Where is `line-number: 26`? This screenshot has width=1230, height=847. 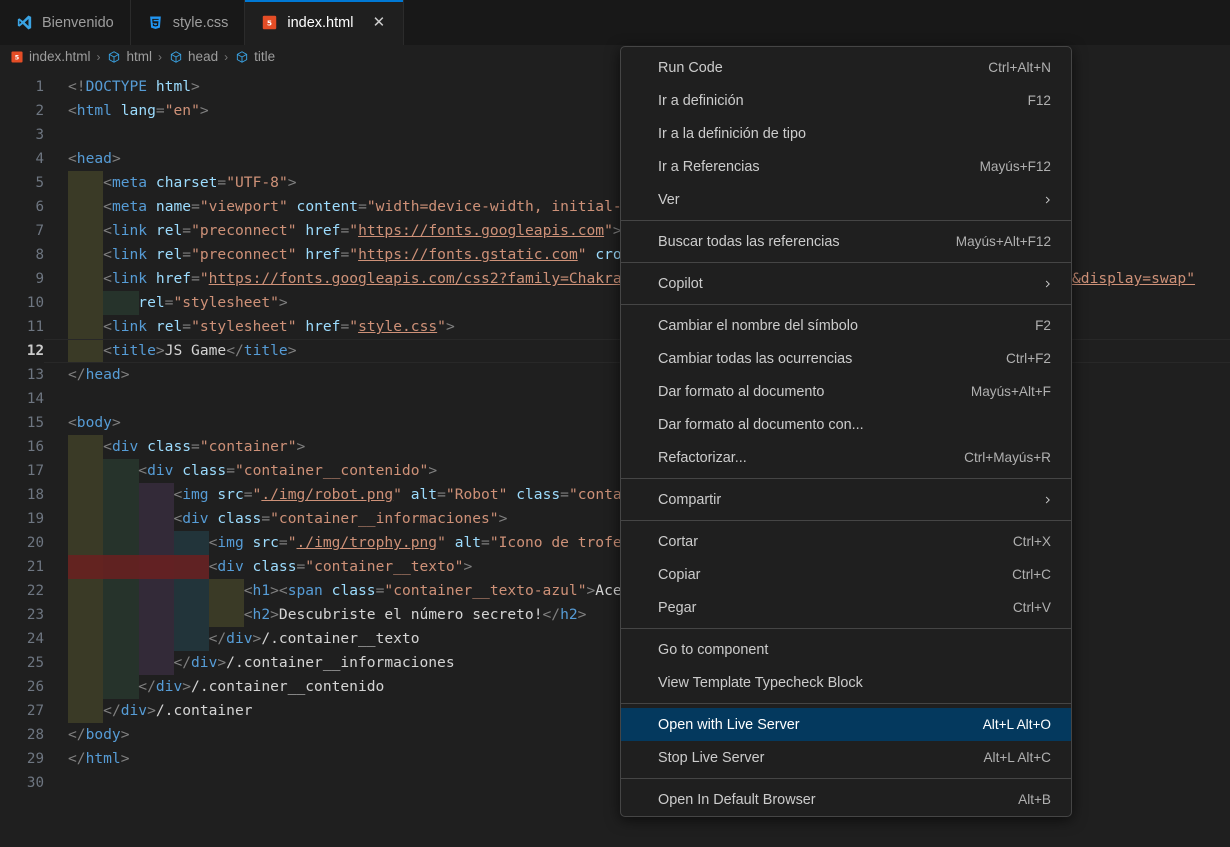
line-number: 26 is located at coordinates (22, 687).